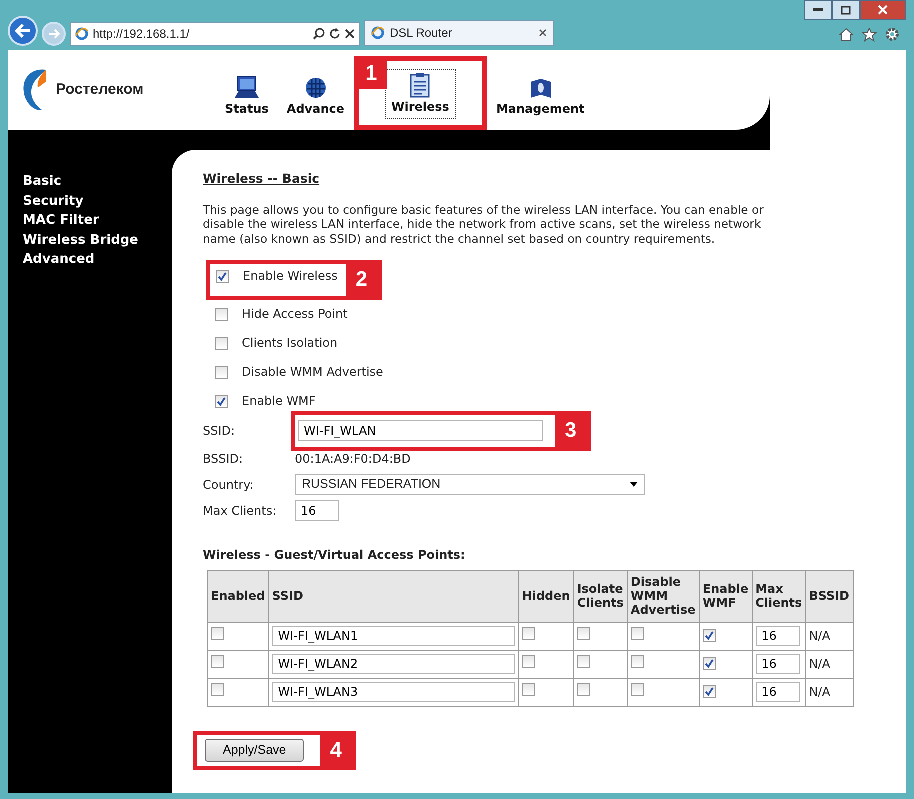 This screenshot has width=914, height=799. I want to click on sidebar-item: MAC Filter, so click(97, 220).